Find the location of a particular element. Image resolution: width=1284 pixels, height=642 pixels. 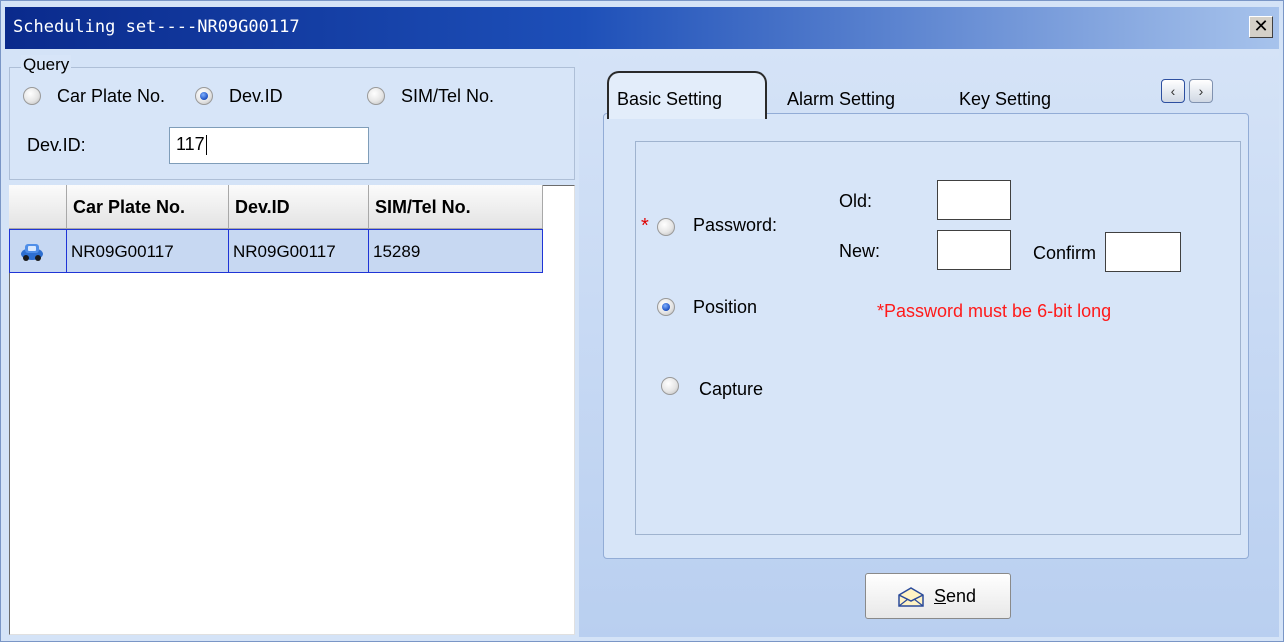

grid-header-sim-tel: SIM/Tel No. is located at coordinates (456, 207).